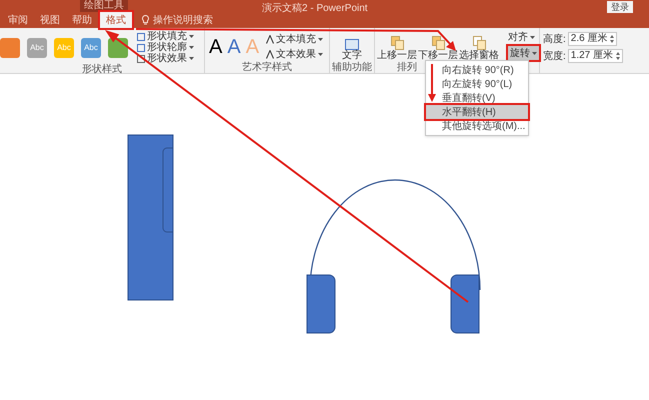 The width and height of the screenshot is (649, 400). I want to click on alt-text-button: 文字, so click(352, 50).